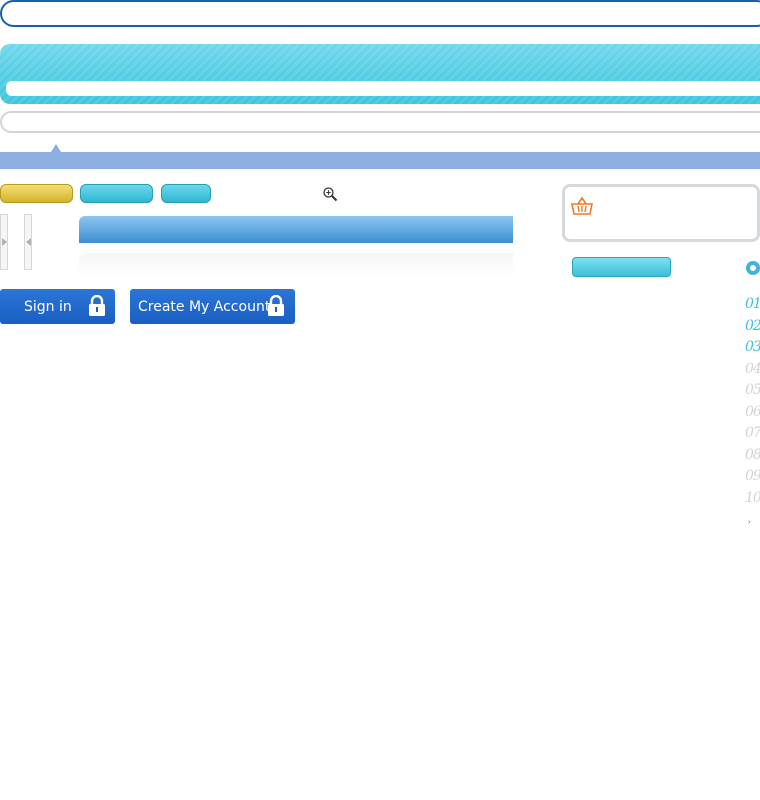 Image resolution: width=760 pixels, height=800 pixels. Describe the element at coordinates (752, 456) in the screenshot. I see `page-number: 08` at that location.